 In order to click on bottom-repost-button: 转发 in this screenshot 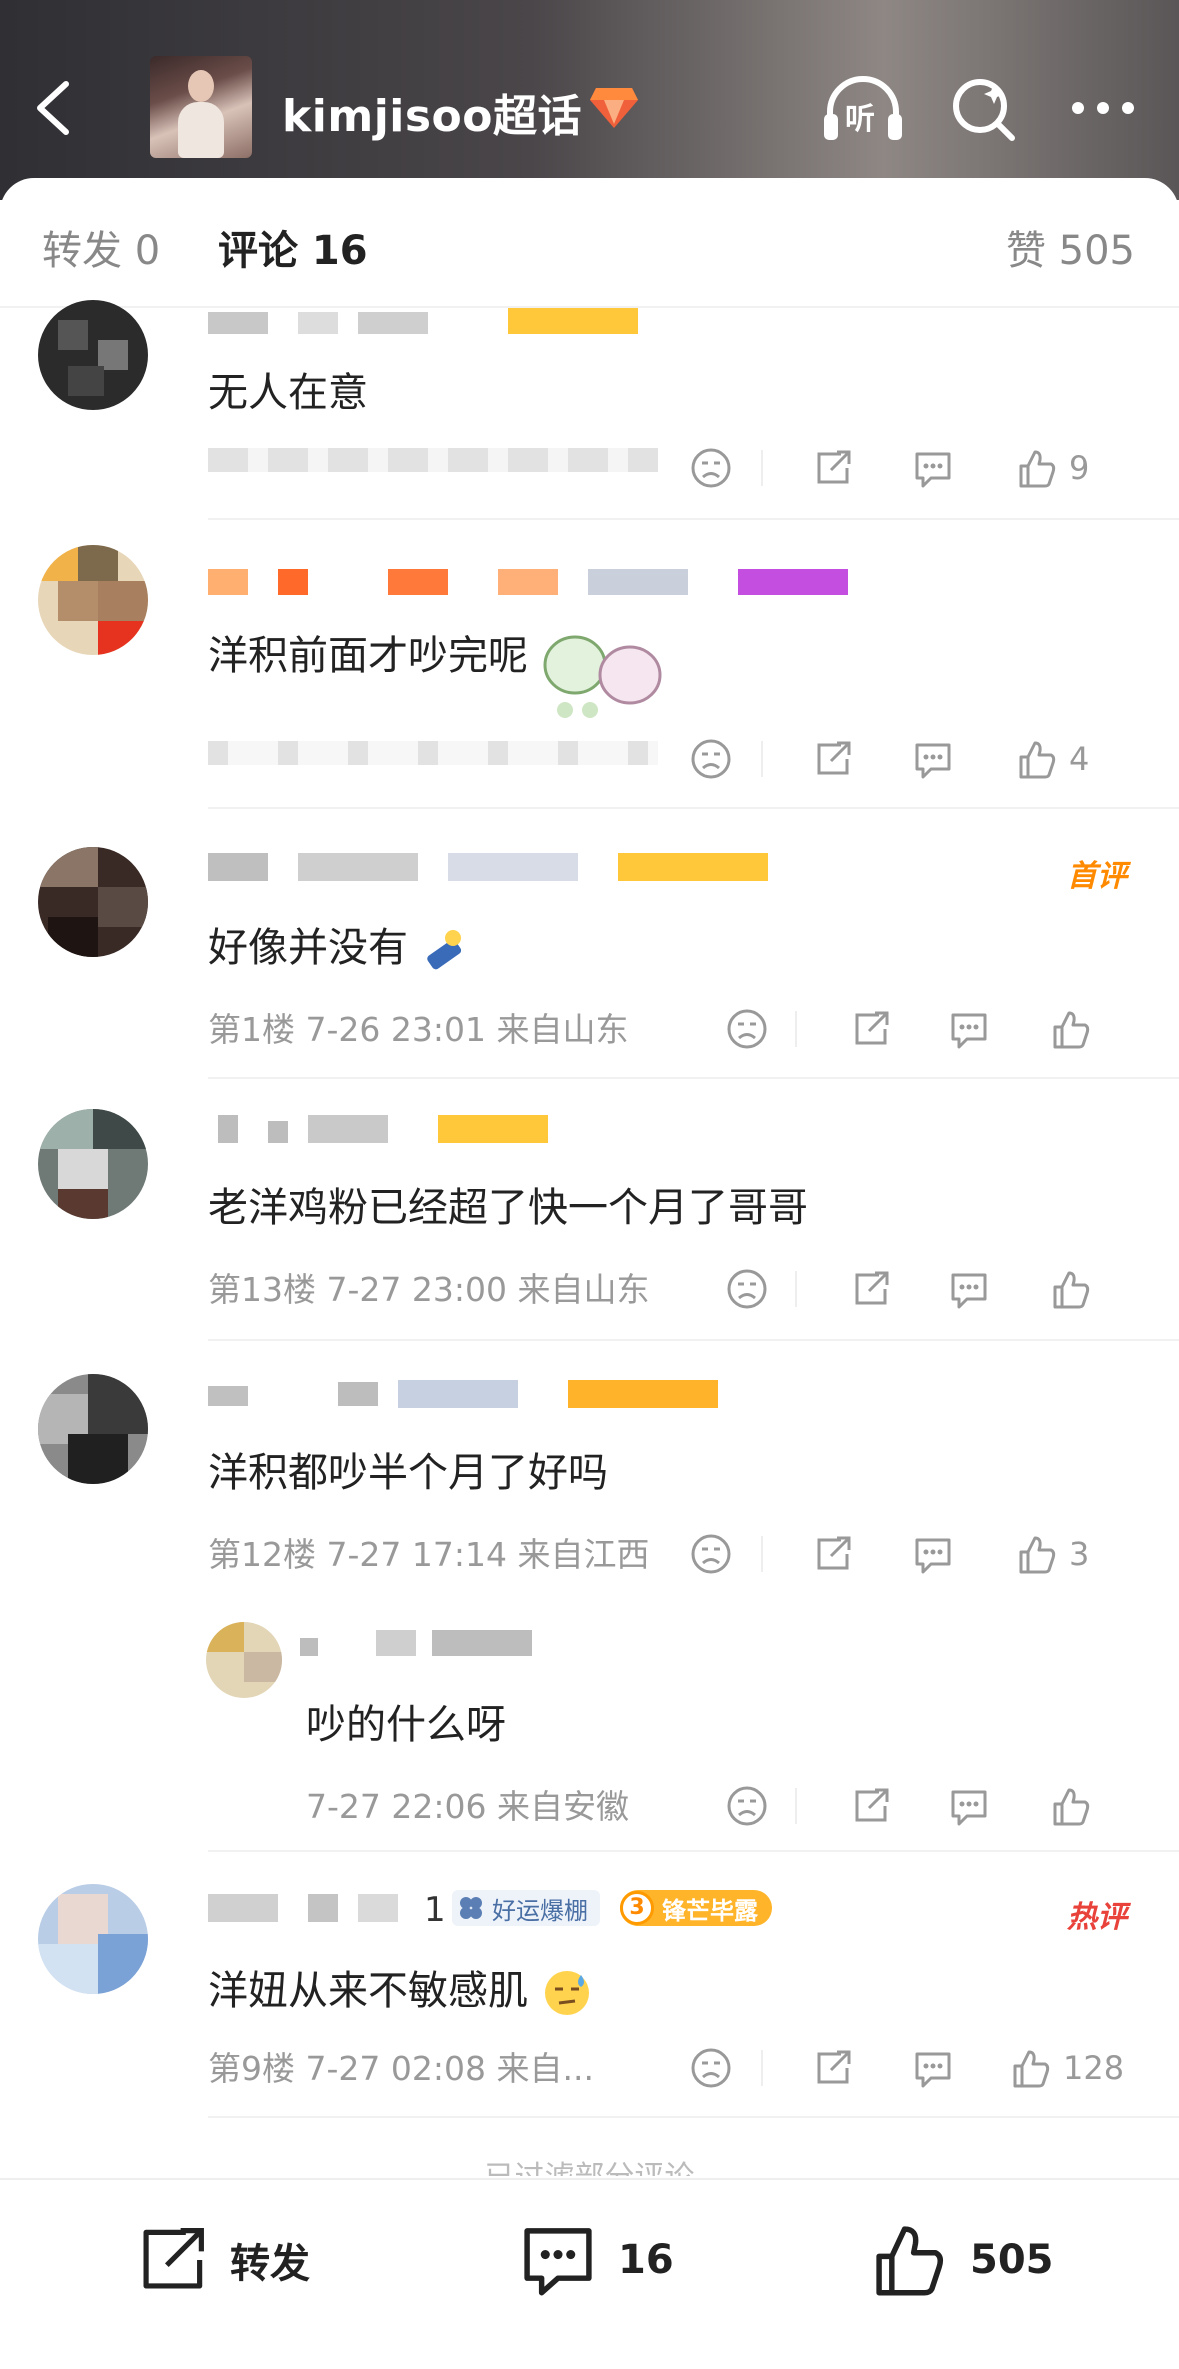, I will do `click(222, 2260)`.